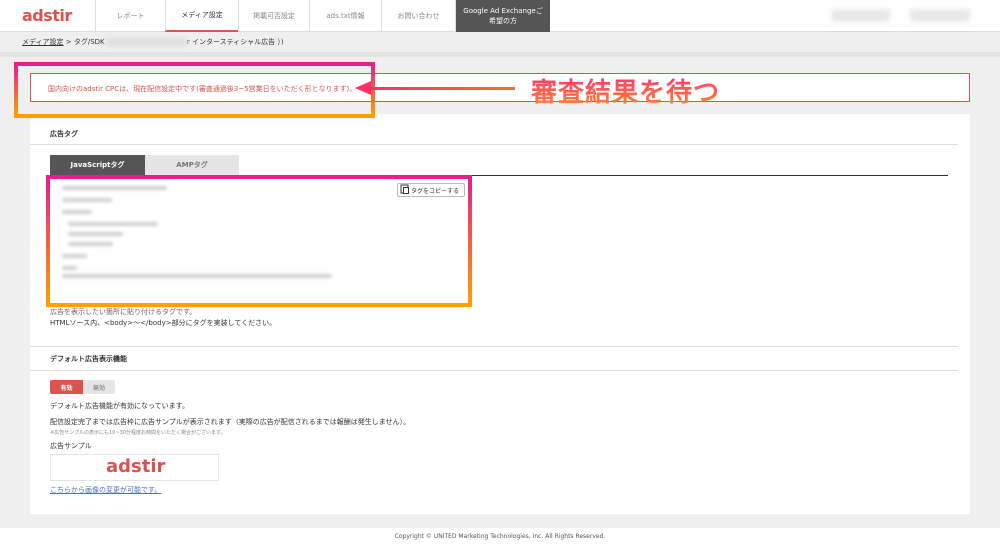  Describe the element at coordinates (88, 359) in the screenshot. I see `default-ad-title: デフォルト広告表示機能` at that location.